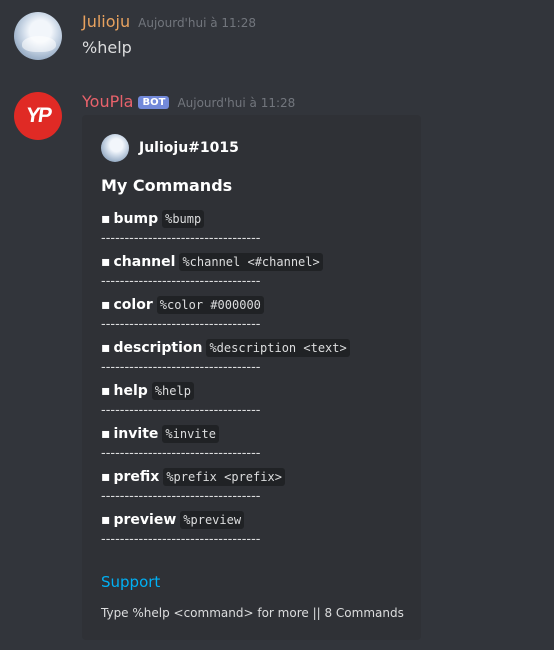  Describe the element at coordinates (172, 391) in the screenshot. I see `command-usage: %help` at that location.